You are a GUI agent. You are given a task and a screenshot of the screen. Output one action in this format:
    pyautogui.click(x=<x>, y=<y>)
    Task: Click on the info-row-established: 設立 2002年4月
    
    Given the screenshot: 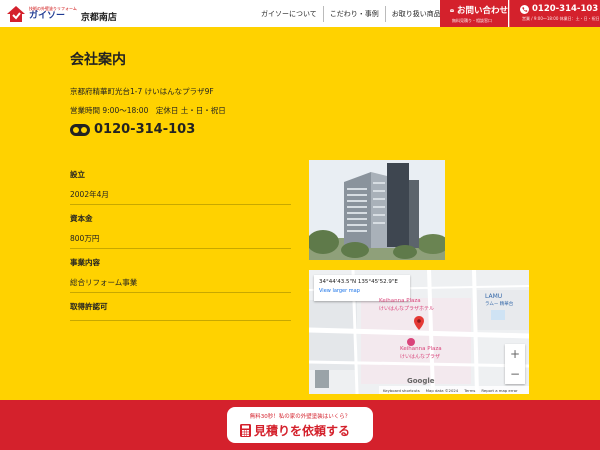 What is the action you would take?
    pyautogui.click(x=180, y=183)
    